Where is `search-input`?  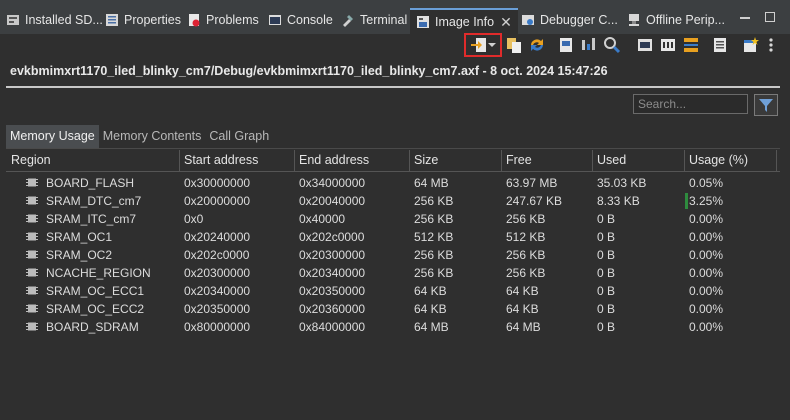
search-input is located at coordinates (690, 104).